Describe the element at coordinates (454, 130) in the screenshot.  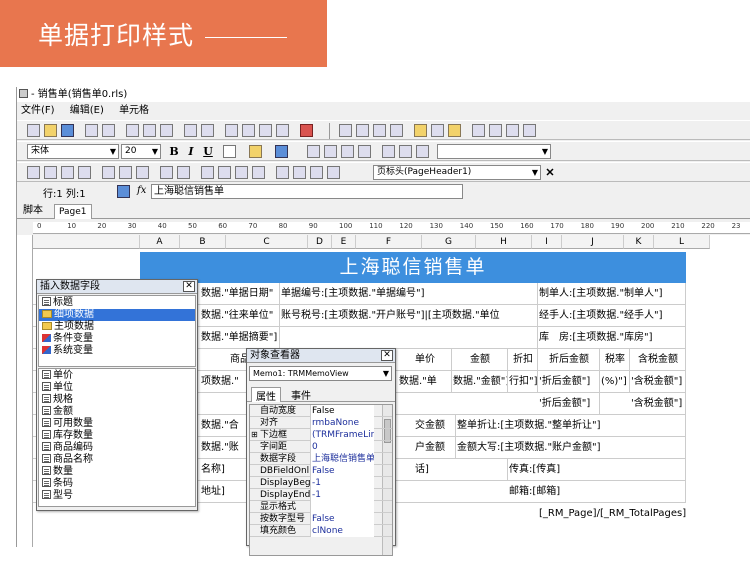
I see `size-icon` at that location.